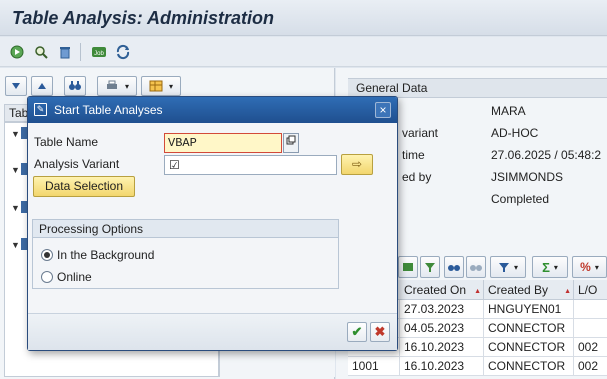 The height and width of the screenshot is (379, 607). Describe the element at coordinates (250, 165) in the screenshot. I see `analysis-variant-input: ☑` at that location.